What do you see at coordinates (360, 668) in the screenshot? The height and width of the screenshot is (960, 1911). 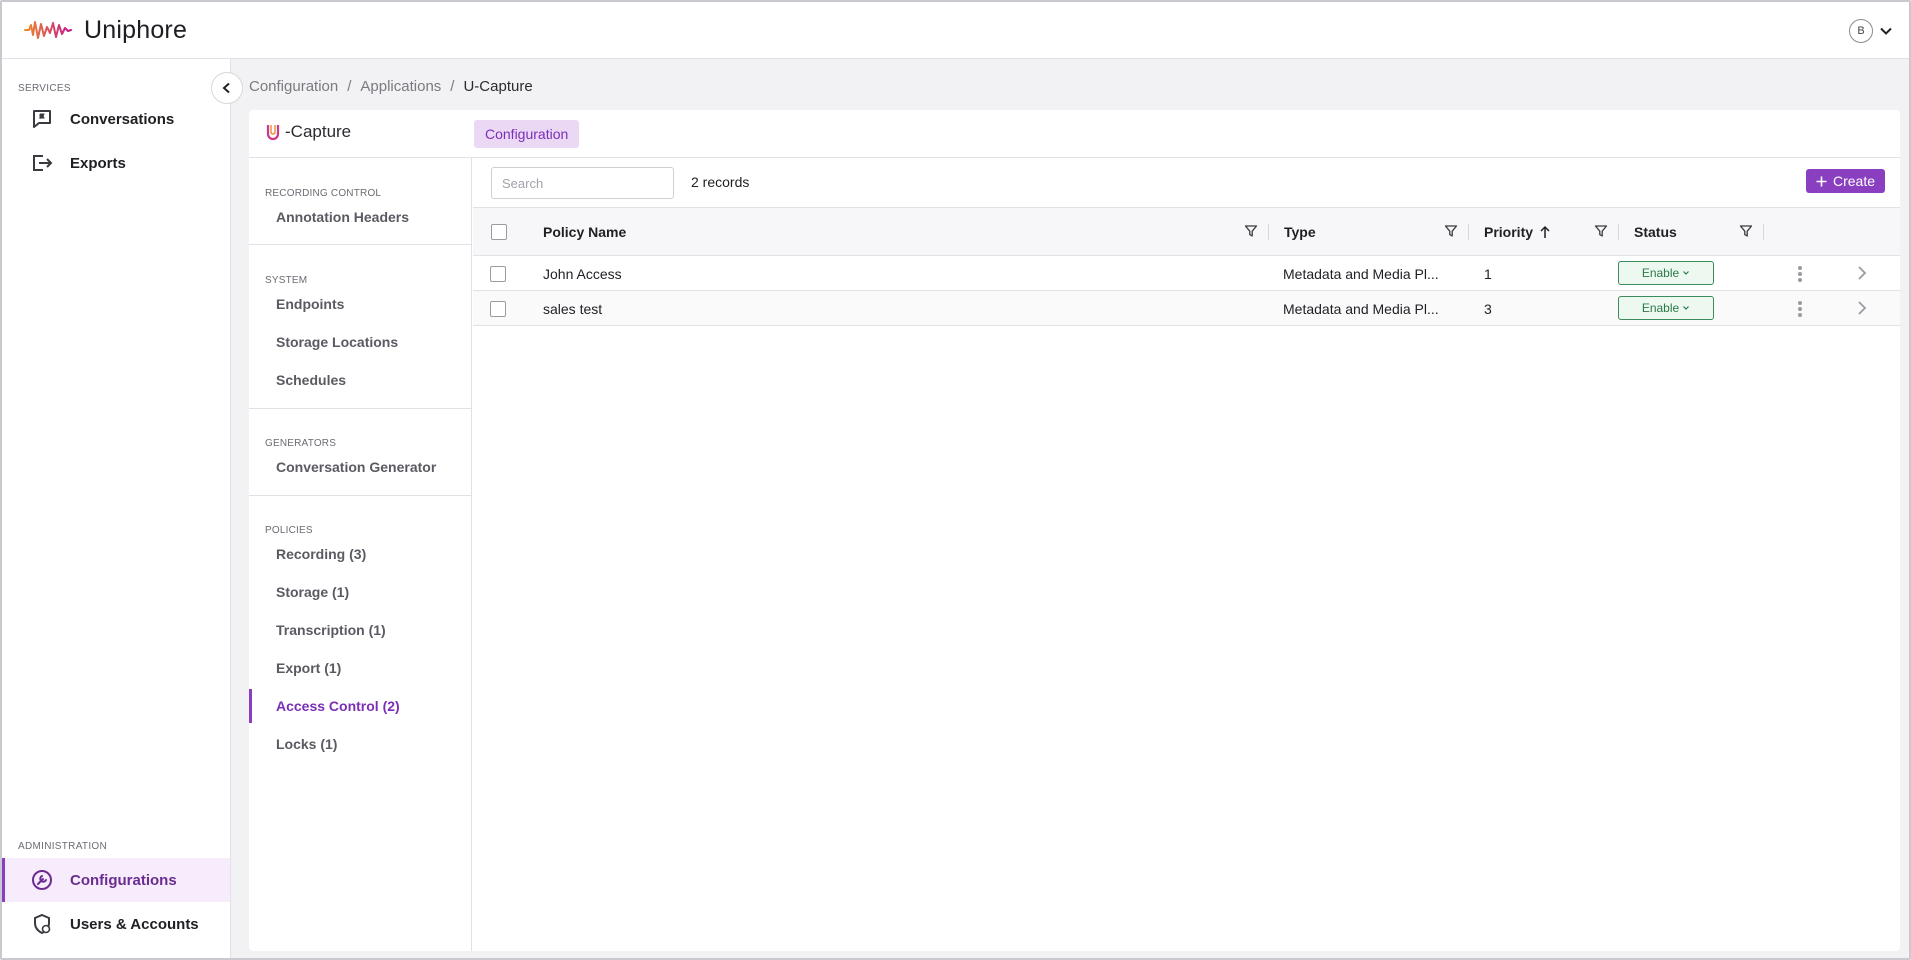 I see `subnav-item-export: Export (1)` at bounding box center [360, 668].